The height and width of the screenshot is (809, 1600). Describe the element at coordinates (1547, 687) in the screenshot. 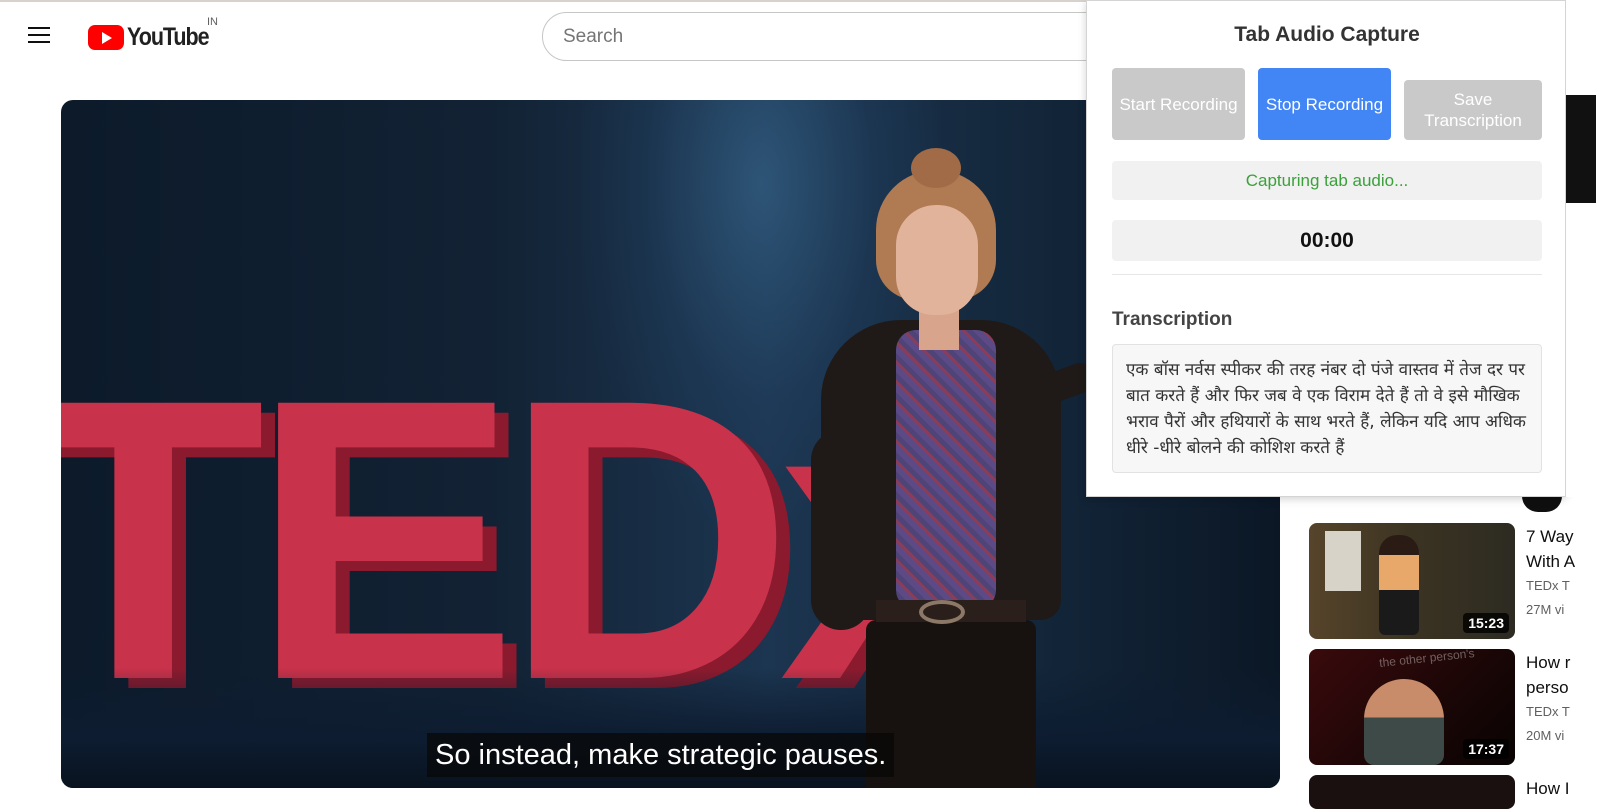

I see `recommendation-title-line2: perso` at that location.